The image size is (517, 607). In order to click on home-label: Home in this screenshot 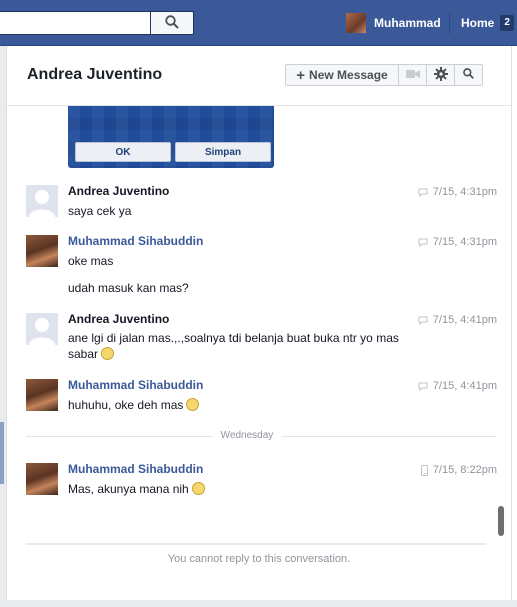, I will do `click(478, 23)`.